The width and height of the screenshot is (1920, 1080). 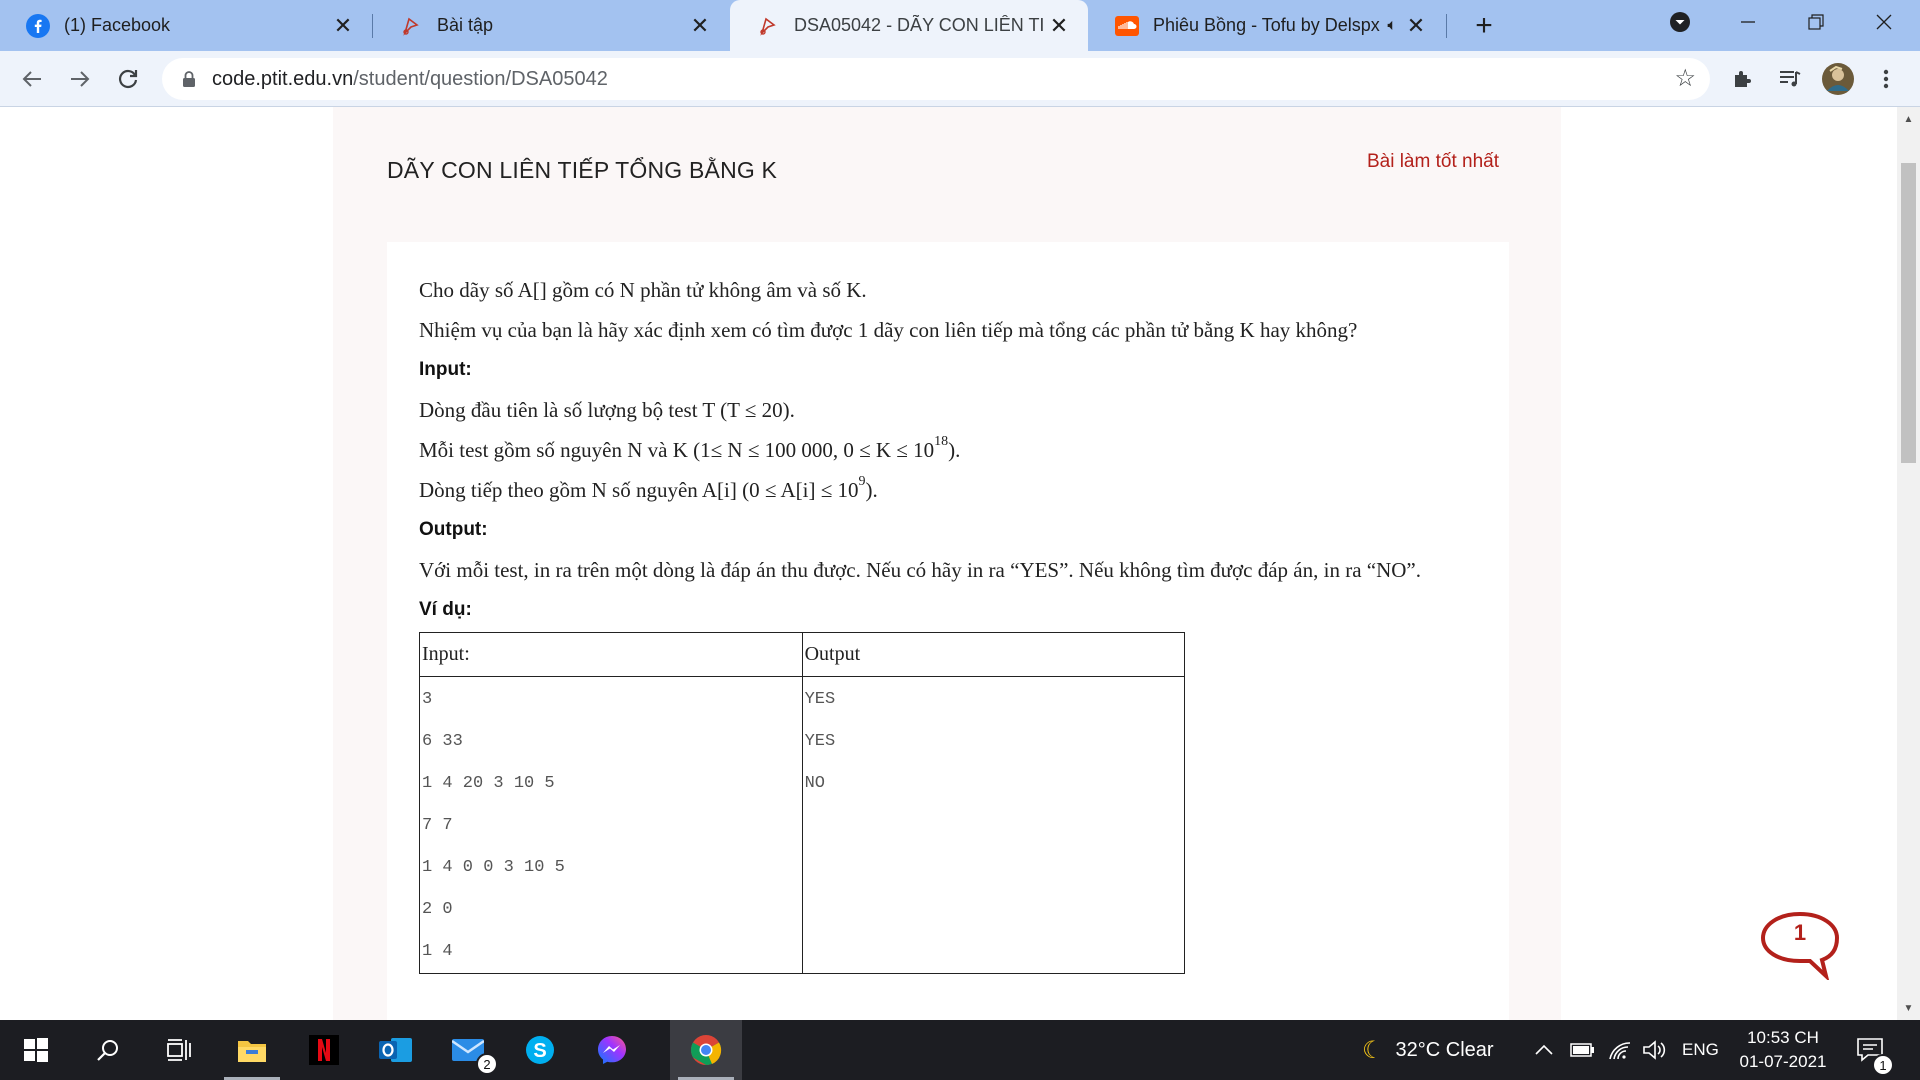 I want to click on task-view-icon, so click(x=180, y=1050).